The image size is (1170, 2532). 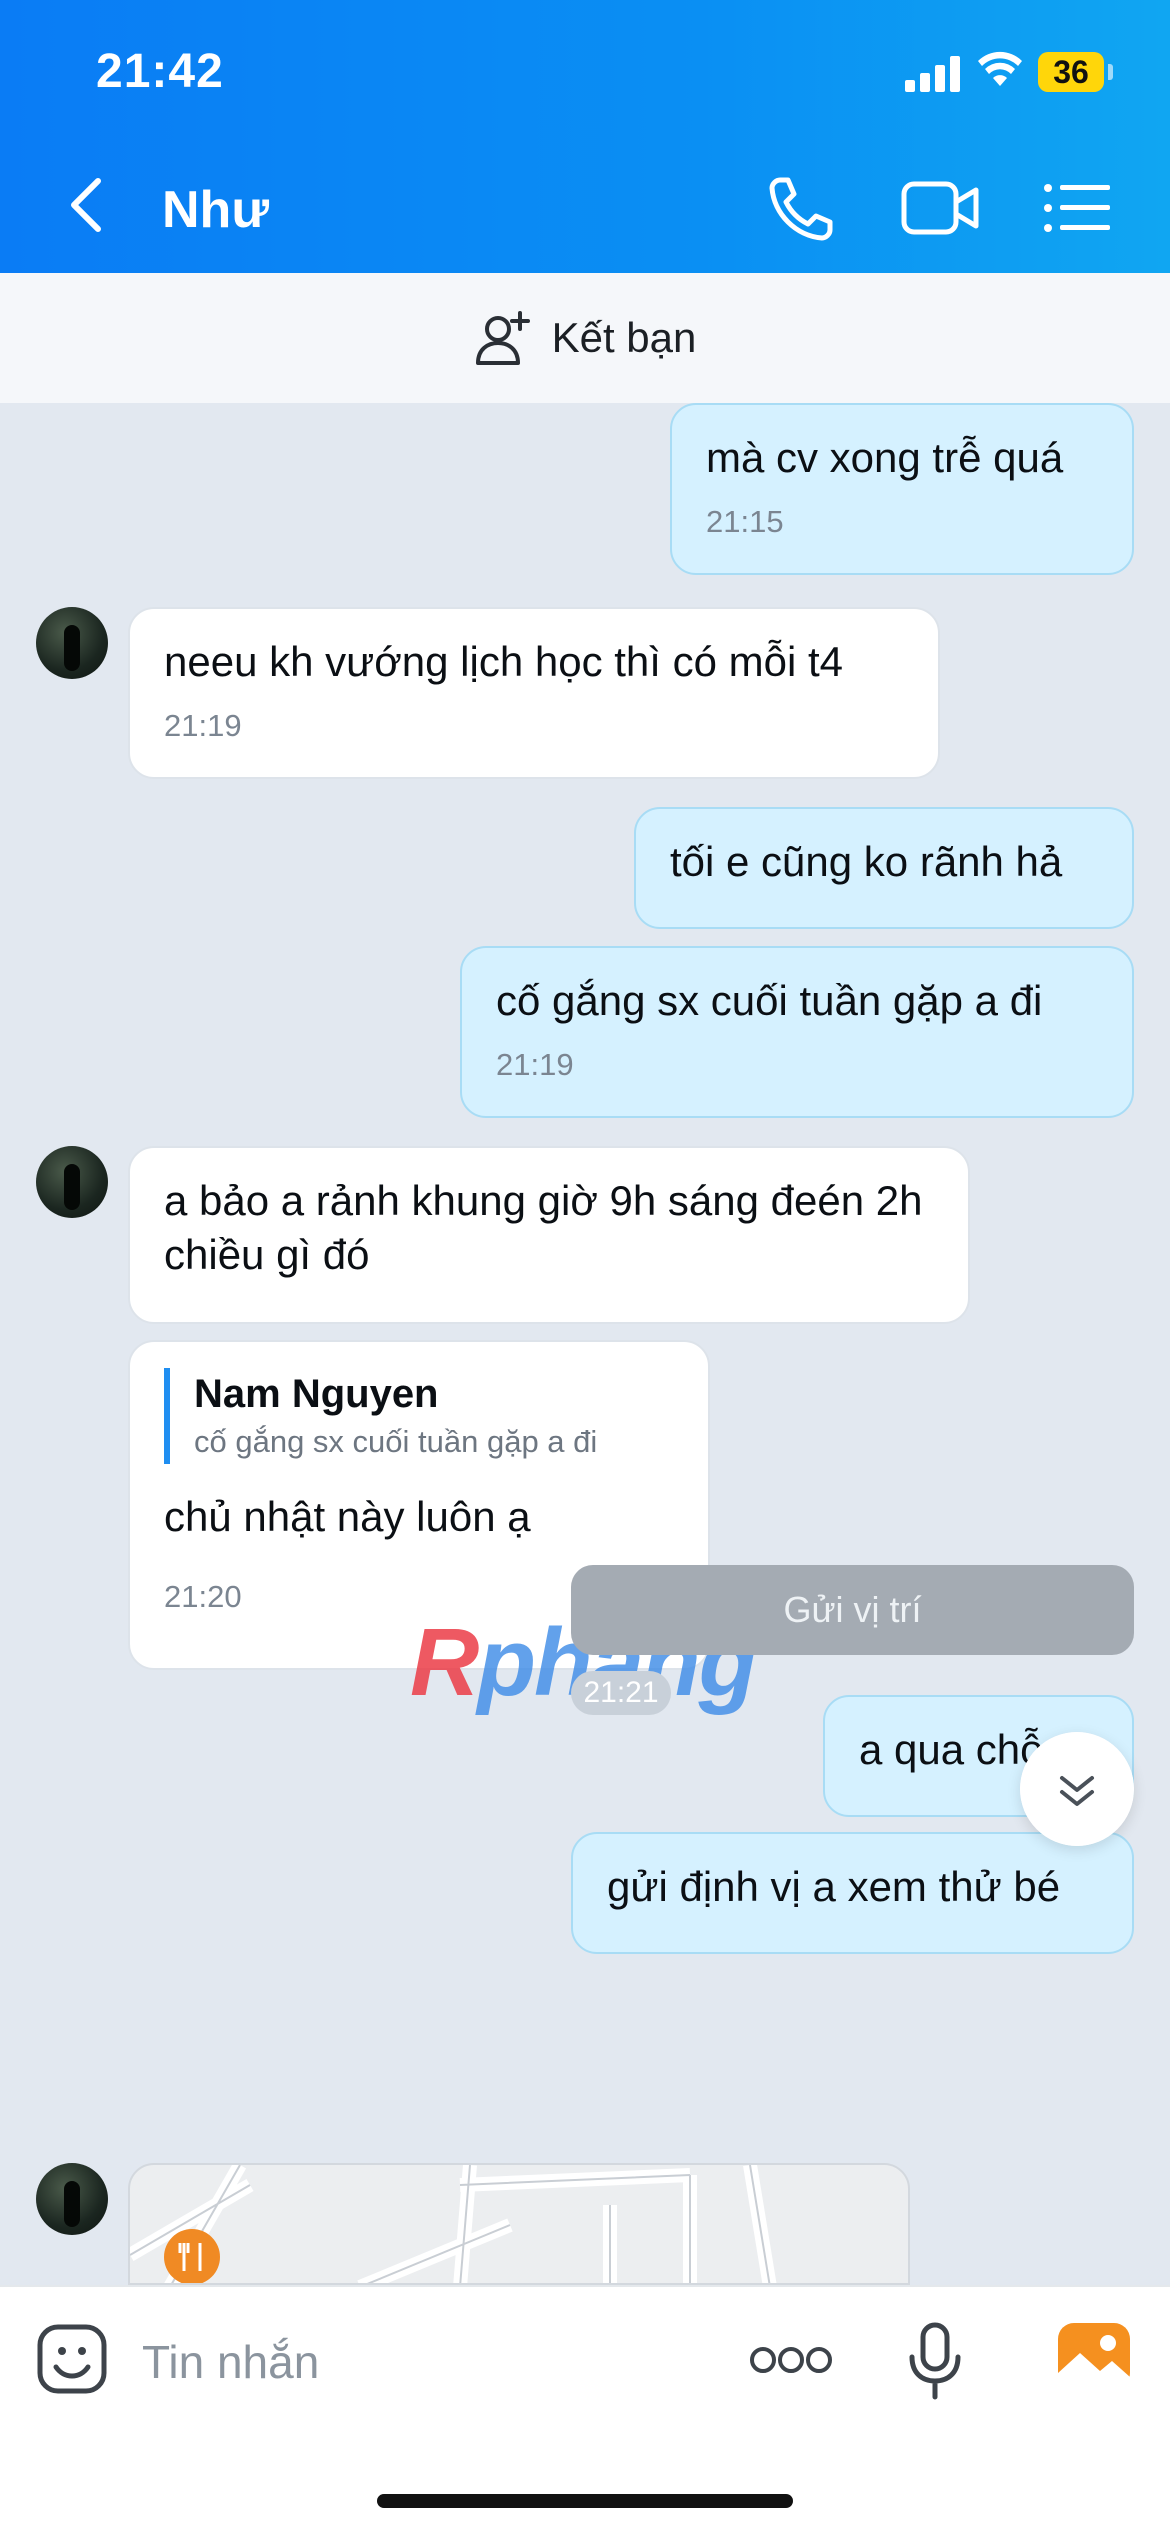 I want to click on status-time: 21:42, so click(x=160, y=71).